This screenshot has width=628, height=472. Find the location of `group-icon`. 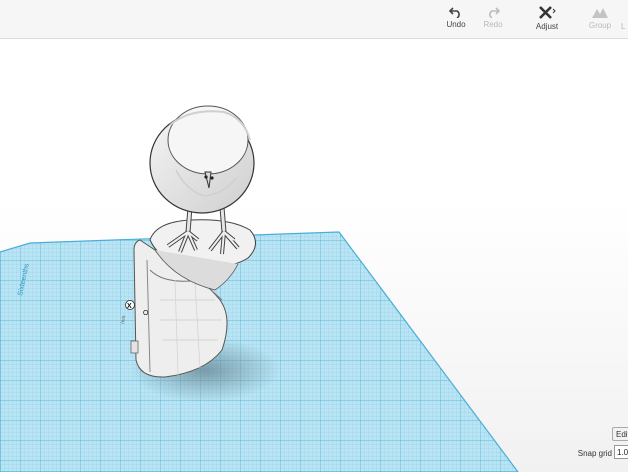

group-icon is located at coordinates (600, 13).